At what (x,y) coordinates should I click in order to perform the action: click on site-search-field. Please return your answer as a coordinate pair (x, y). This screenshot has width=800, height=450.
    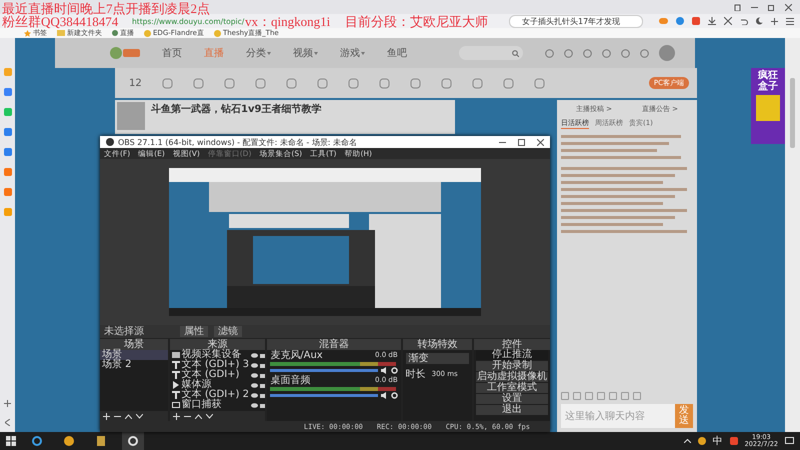
    Looking at the image, I should click on (491, 53).